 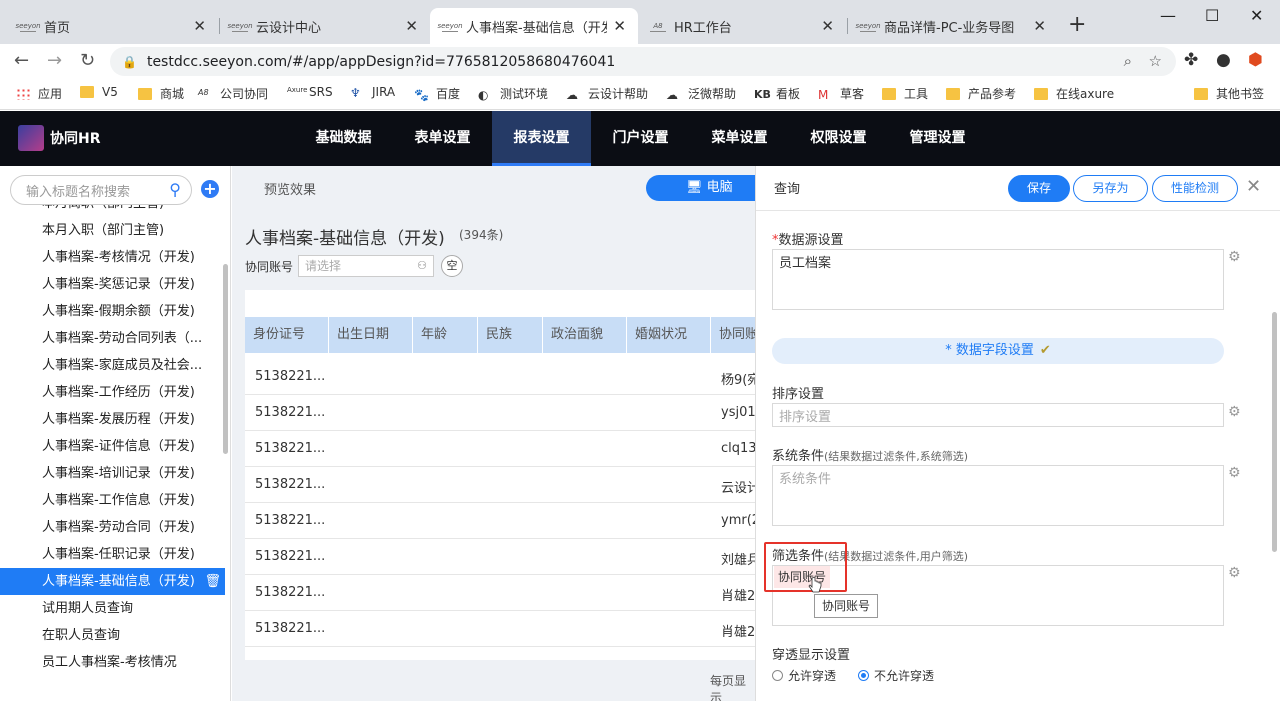 What do you see at coordinates (1168, 15) in the screenshot?
I see `minimize-icon: —` at bounding box center [1168, 15].